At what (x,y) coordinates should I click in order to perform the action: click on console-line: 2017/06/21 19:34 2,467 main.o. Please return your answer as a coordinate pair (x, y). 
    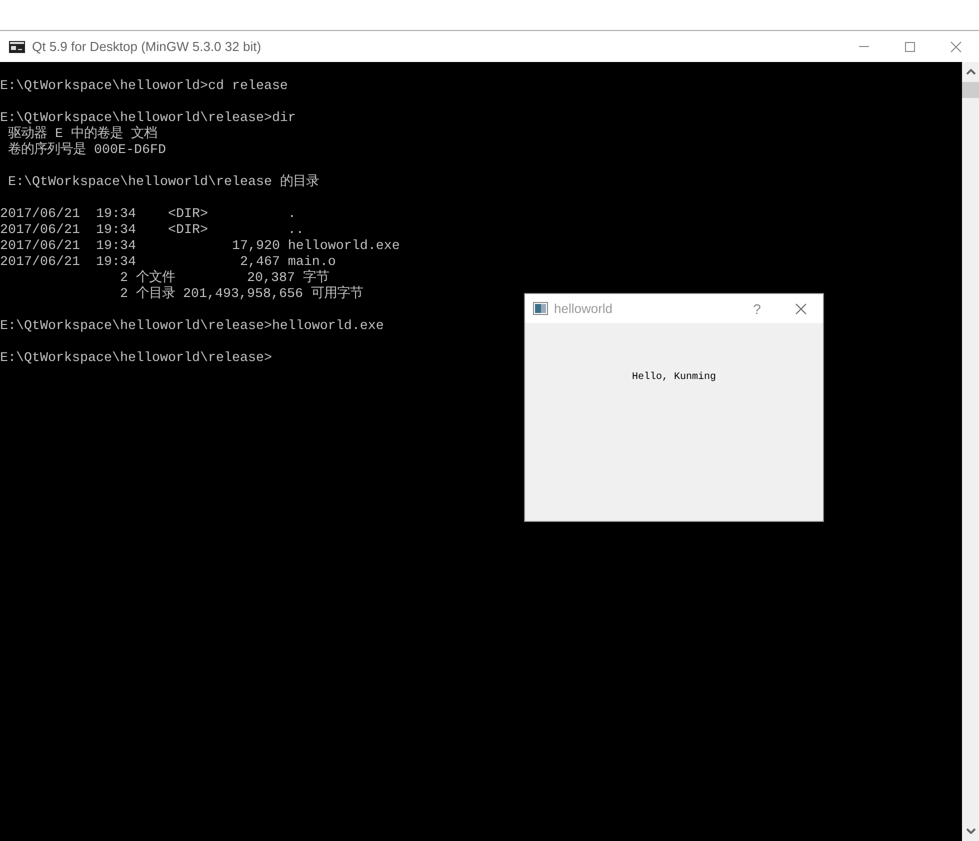
    Looking at the image, I should click on (168, 262).